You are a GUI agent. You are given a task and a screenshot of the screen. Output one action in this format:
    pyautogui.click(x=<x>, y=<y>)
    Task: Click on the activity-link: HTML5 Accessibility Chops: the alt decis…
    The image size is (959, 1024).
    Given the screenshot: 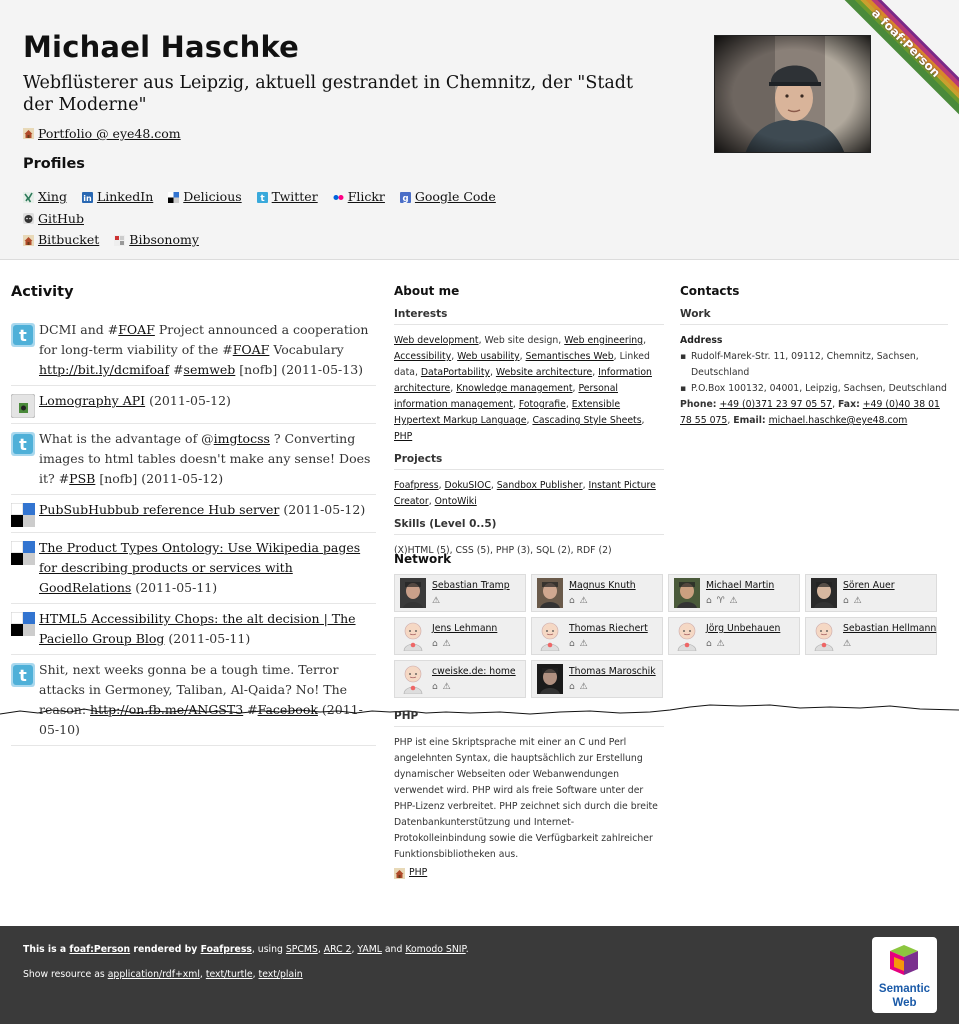 What is the action you would take?
    pyautogui.click(x=197, y=628)
    